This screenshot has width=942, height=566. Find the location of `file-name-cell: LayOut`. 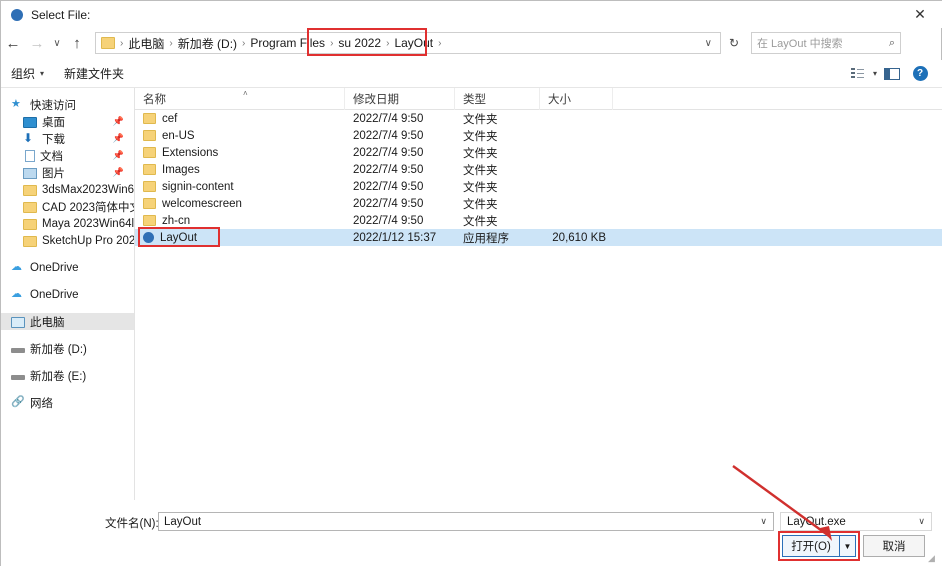

file-name-cell: LayOut is located at coordinates (240, 238).